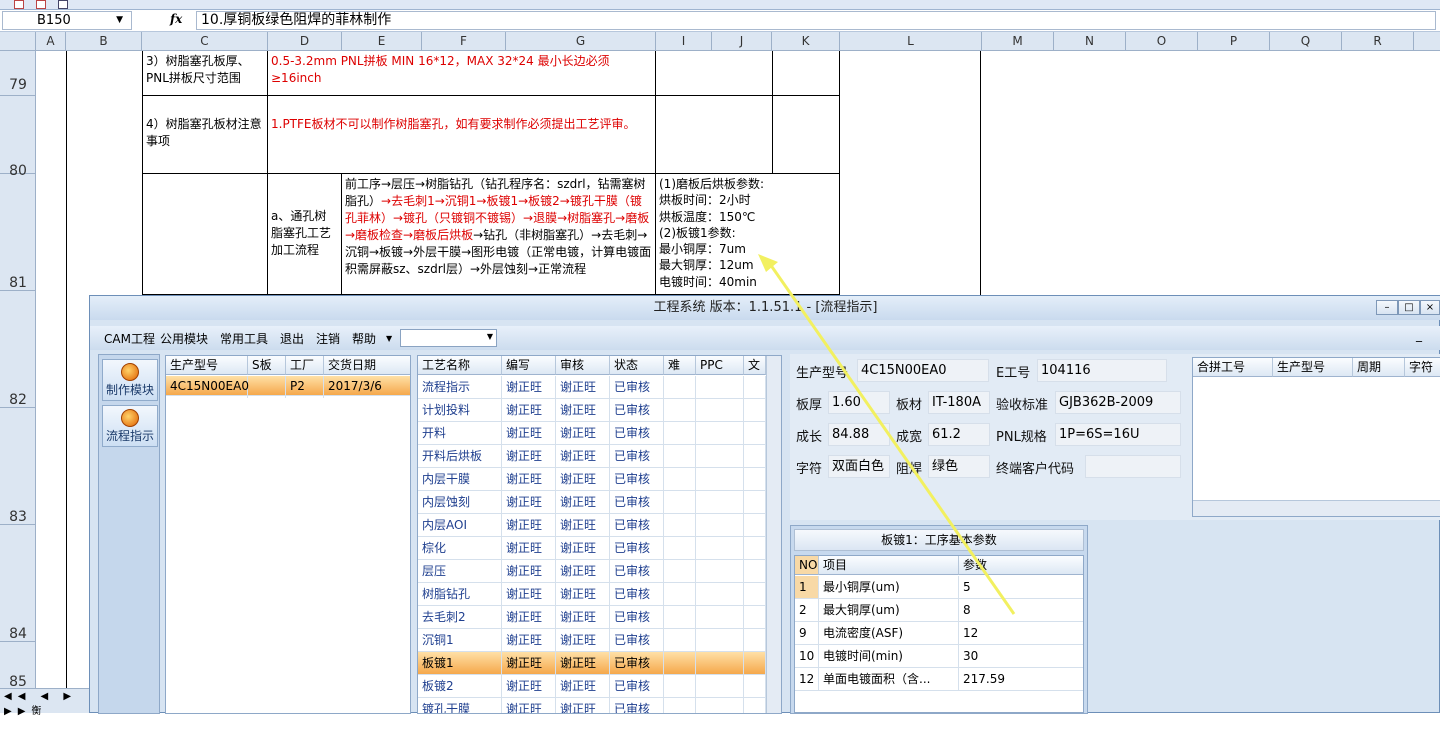 Image resolution: width=1440 pixels, height=743 pixels. Describe the element at coordinates (205, 234) in the screenshot. I see `cell-c81` at that location.